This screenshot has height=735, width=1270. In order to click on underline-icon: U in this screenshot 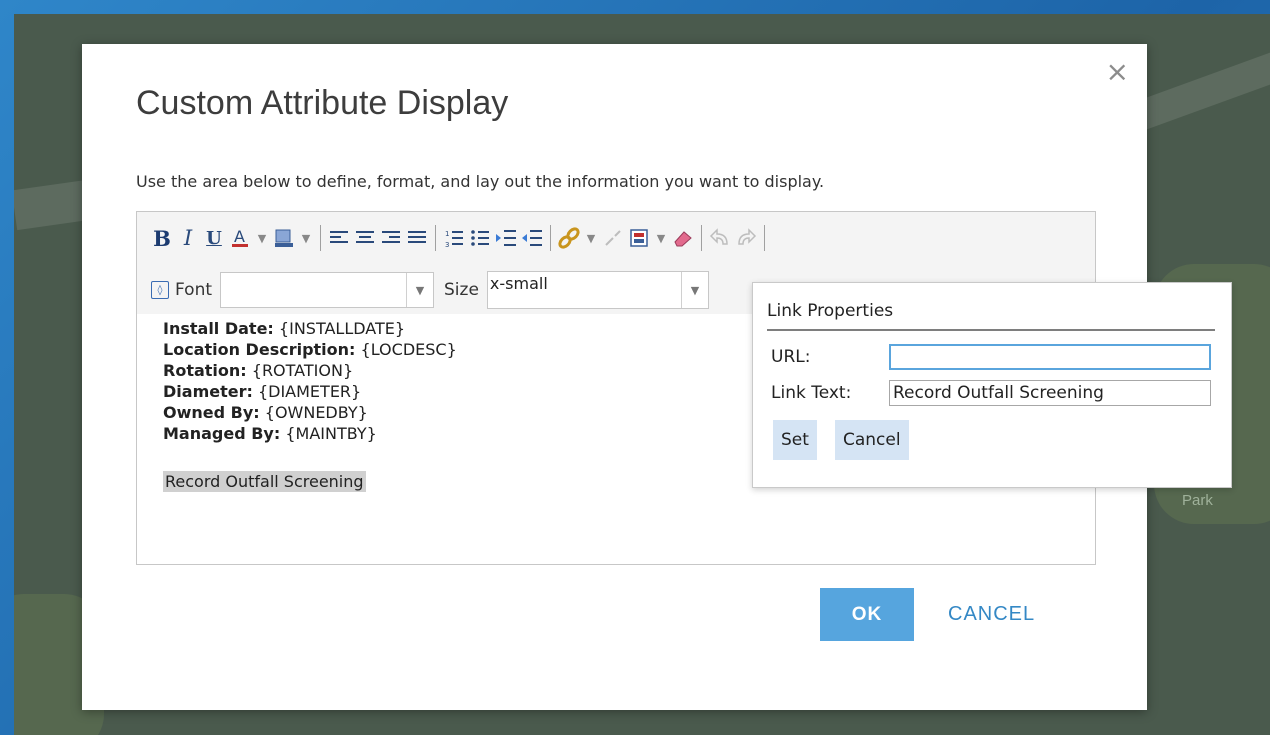, I will do `click(214, 238)`.